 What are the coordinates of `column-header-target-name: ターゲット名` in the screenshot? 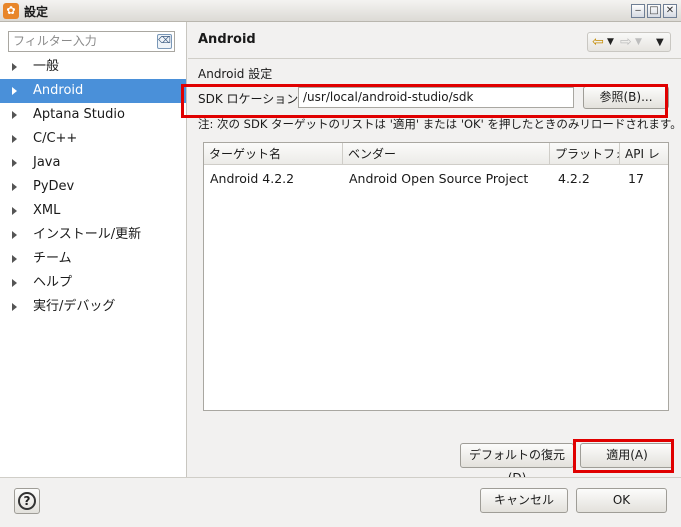 It's located at (273, 154).